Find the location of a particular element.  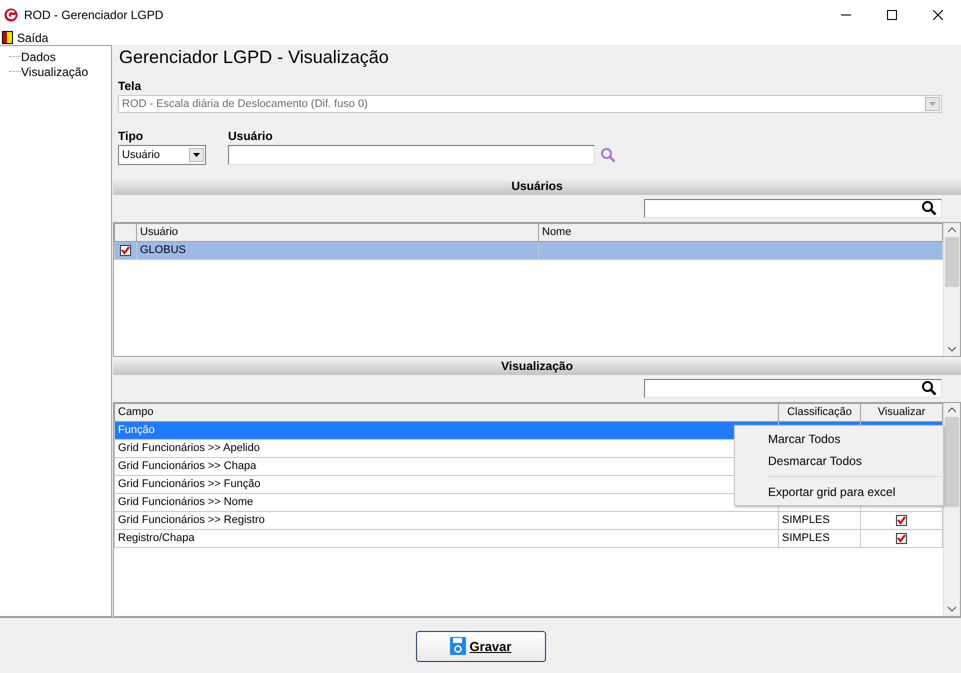

page-heading: Gerenciador LGPD - Visualização is located at coordinates (254, 58).